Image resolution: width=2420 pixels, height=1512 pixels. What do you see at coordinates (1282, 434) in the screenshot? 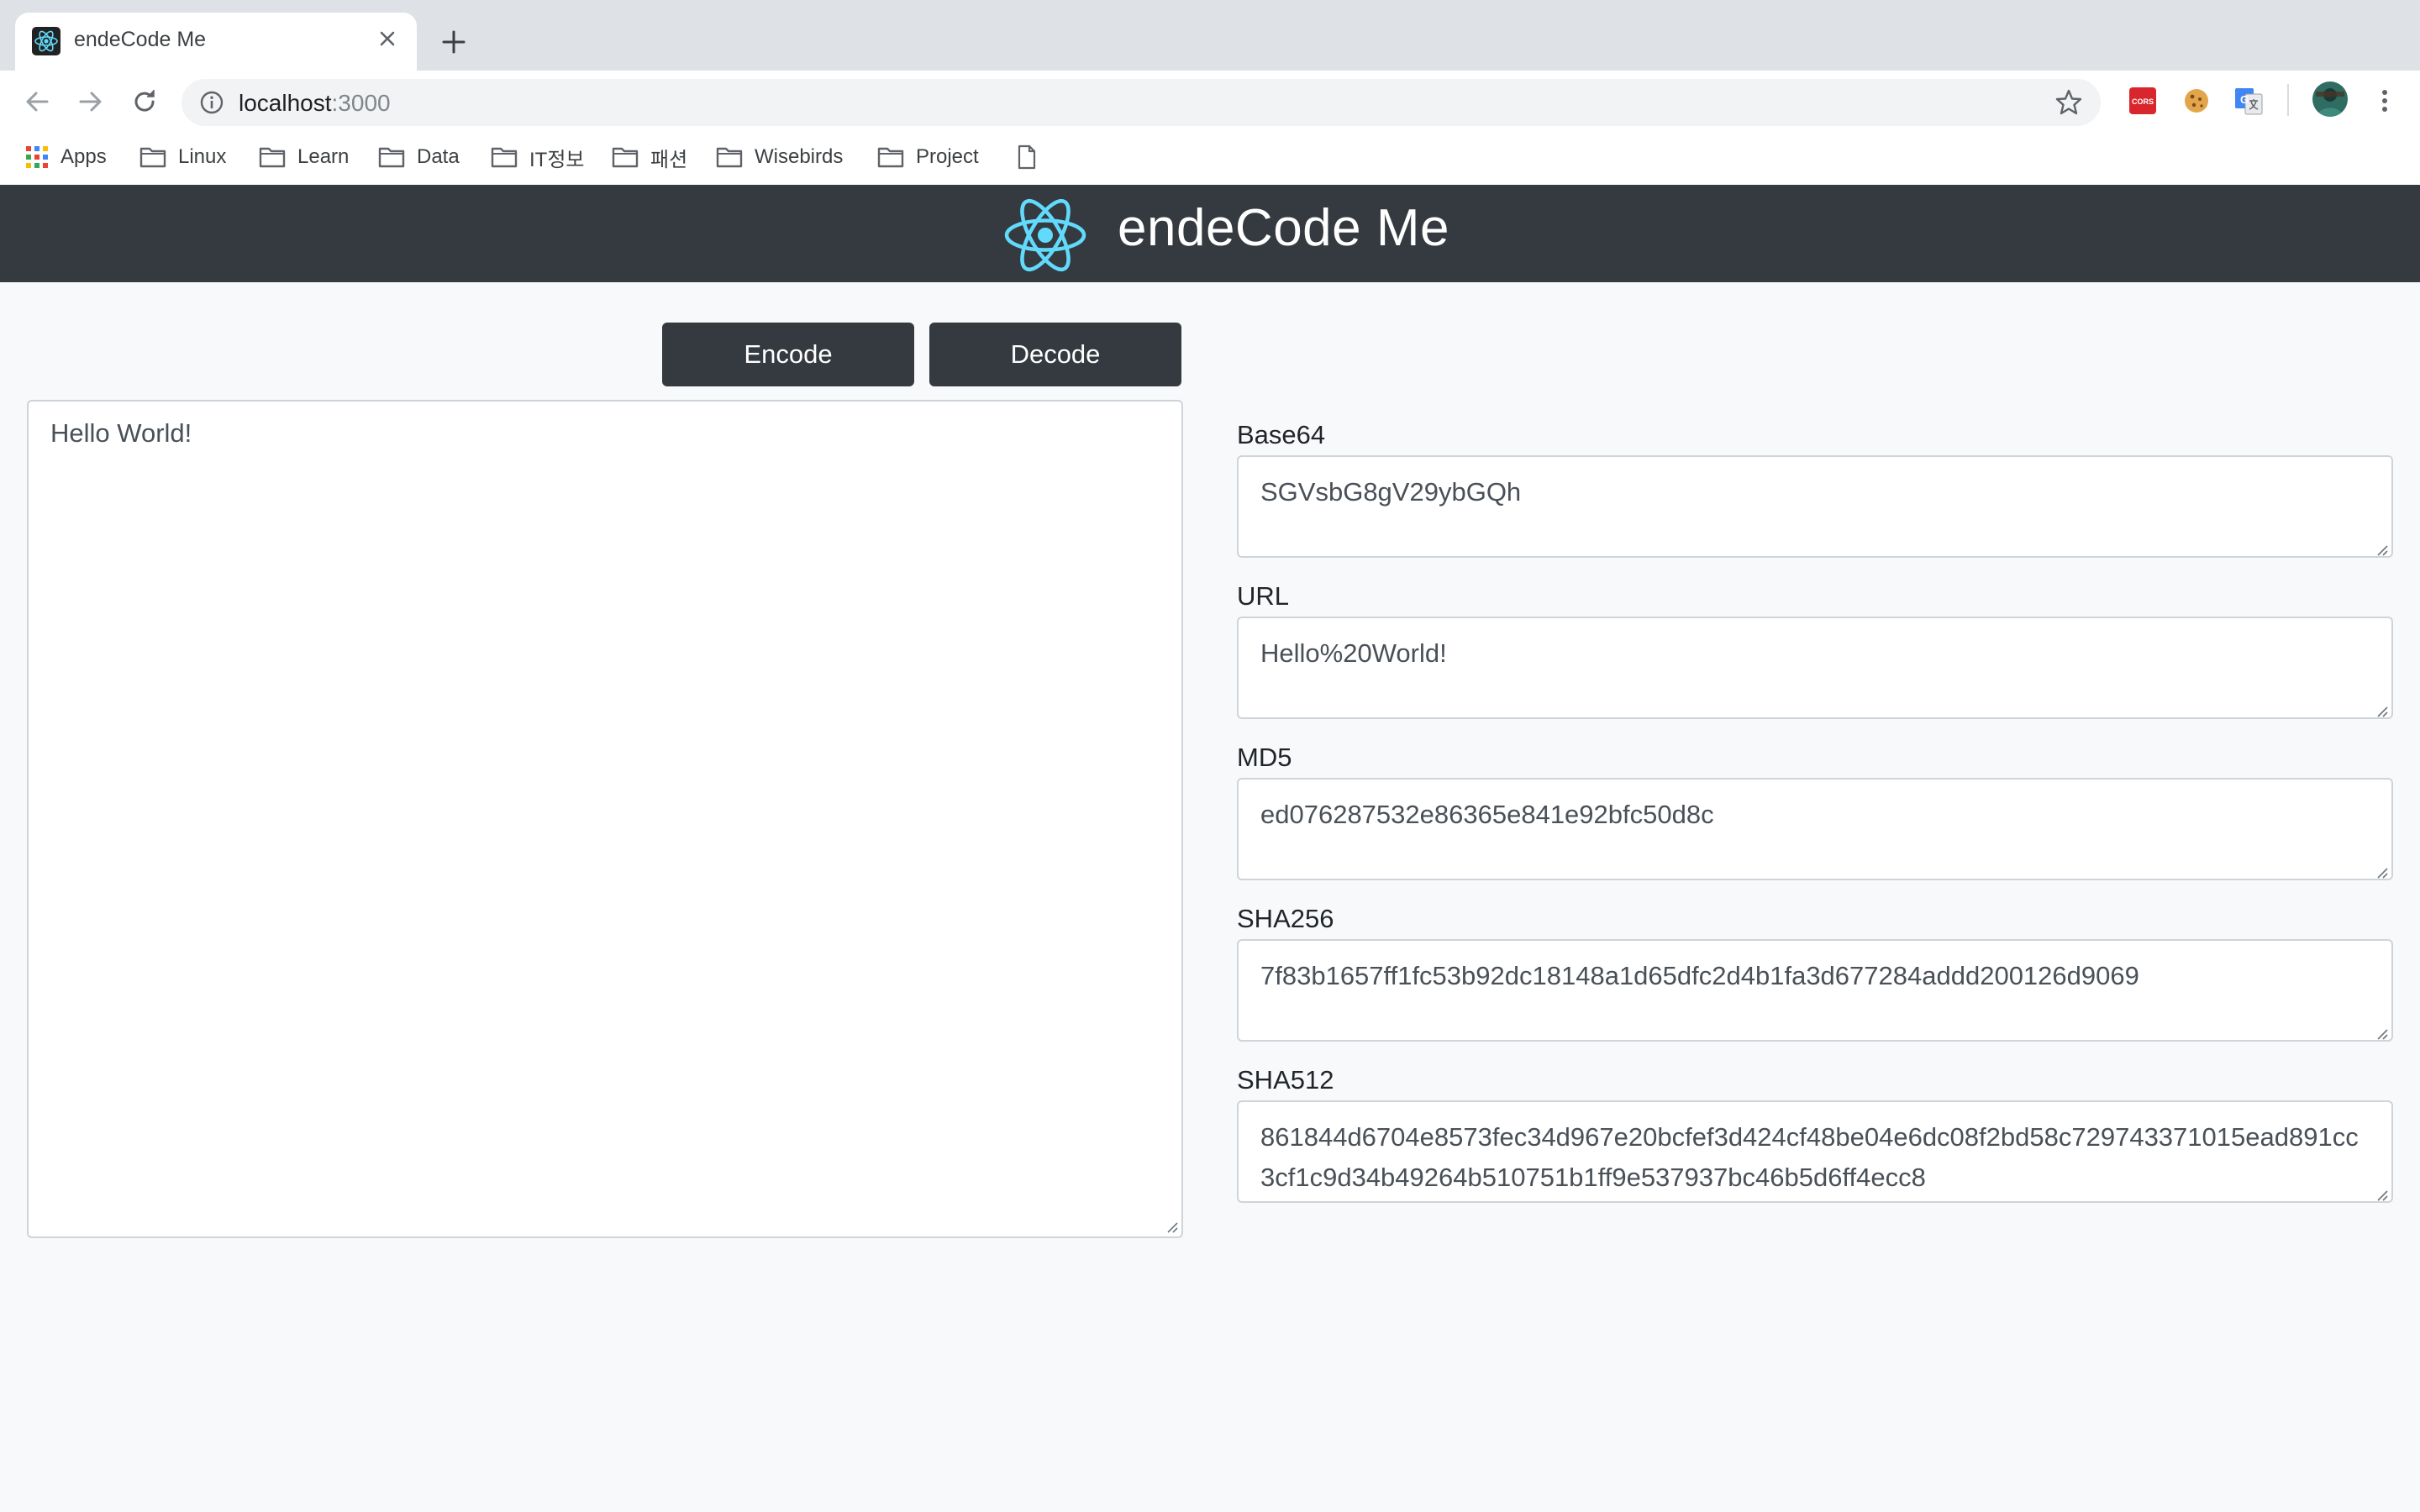
I see `base64-label: Base64` at bounding box center [1282, 434].